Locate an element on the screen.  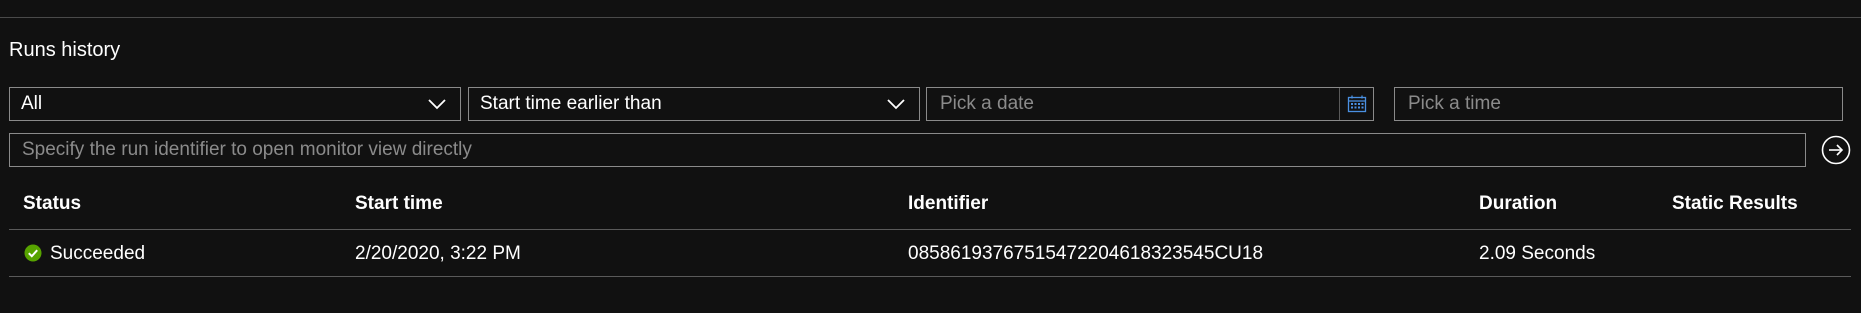
column-header-identifier: Identifier is located at coordinates (948, 204).